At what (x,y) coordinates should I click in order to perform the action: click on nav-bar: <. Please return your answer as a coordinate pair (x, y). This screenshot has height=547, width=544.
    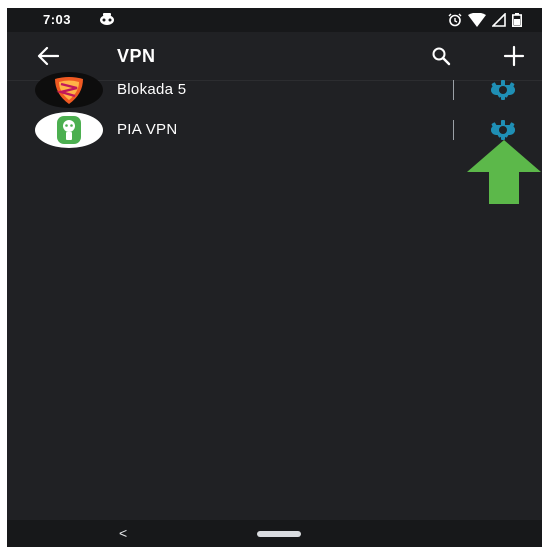
    Looking at the image, I should click on (274, 533).